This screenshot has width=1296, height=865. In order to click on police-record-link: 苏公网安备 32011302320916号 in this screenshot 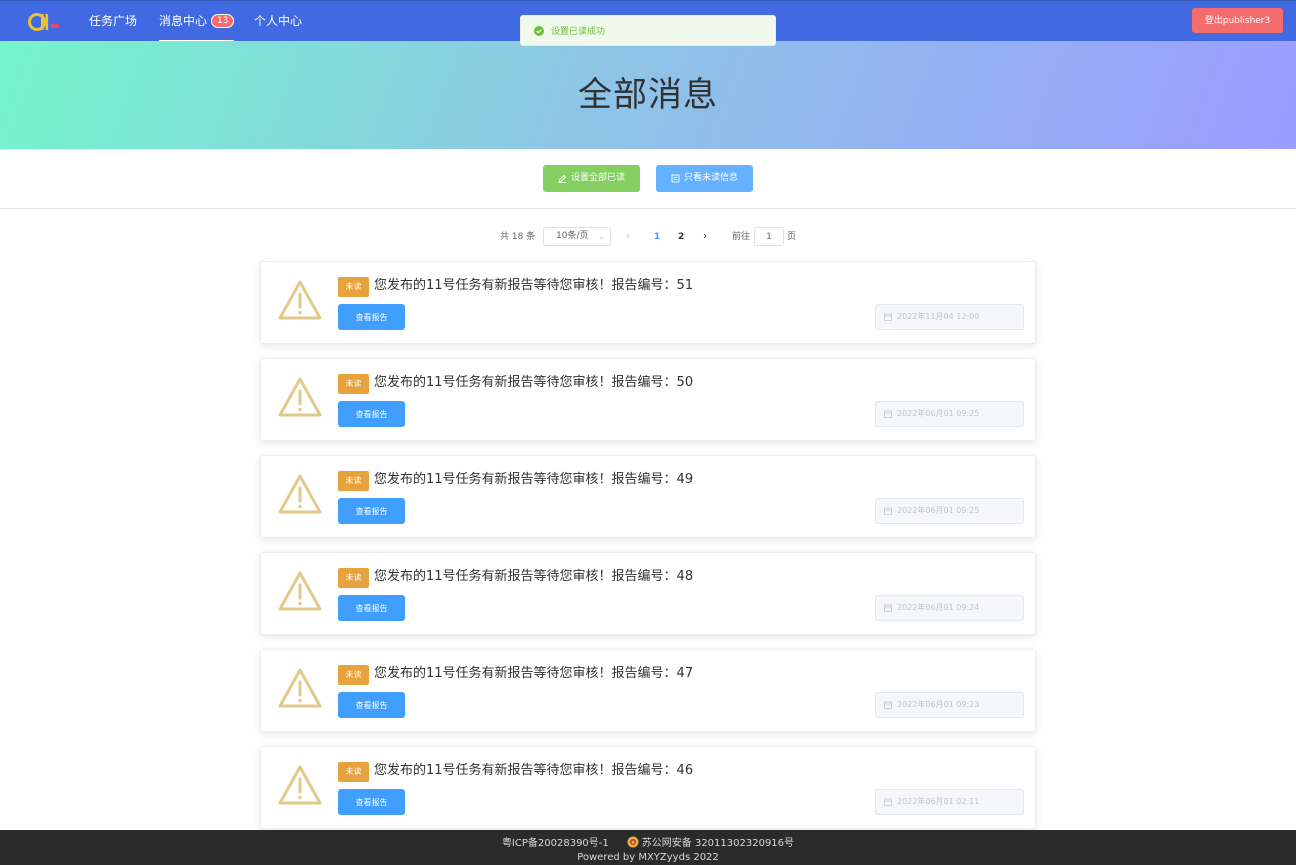, I will do `click(718, 843)`.